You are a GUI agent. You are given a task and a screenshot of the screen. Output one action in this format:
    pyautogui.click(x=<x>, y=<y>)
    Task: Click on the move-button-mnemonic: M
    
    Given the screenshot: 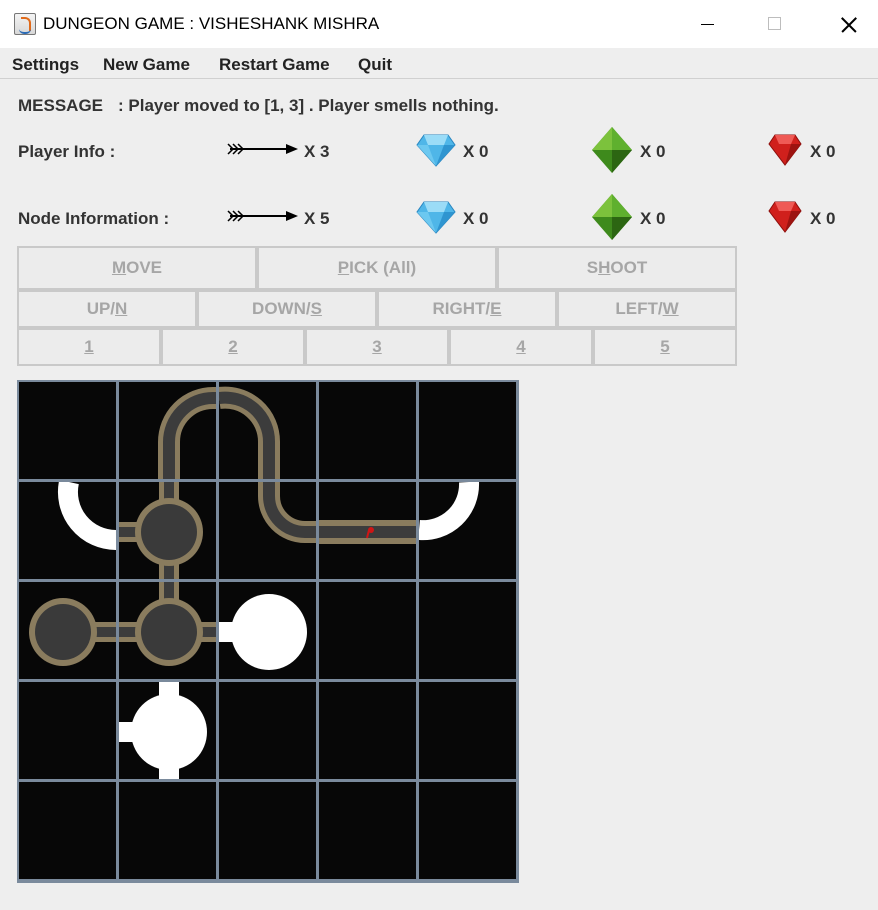 What is the action you would take?
    pyautogui.click(x=119, y=267)
    